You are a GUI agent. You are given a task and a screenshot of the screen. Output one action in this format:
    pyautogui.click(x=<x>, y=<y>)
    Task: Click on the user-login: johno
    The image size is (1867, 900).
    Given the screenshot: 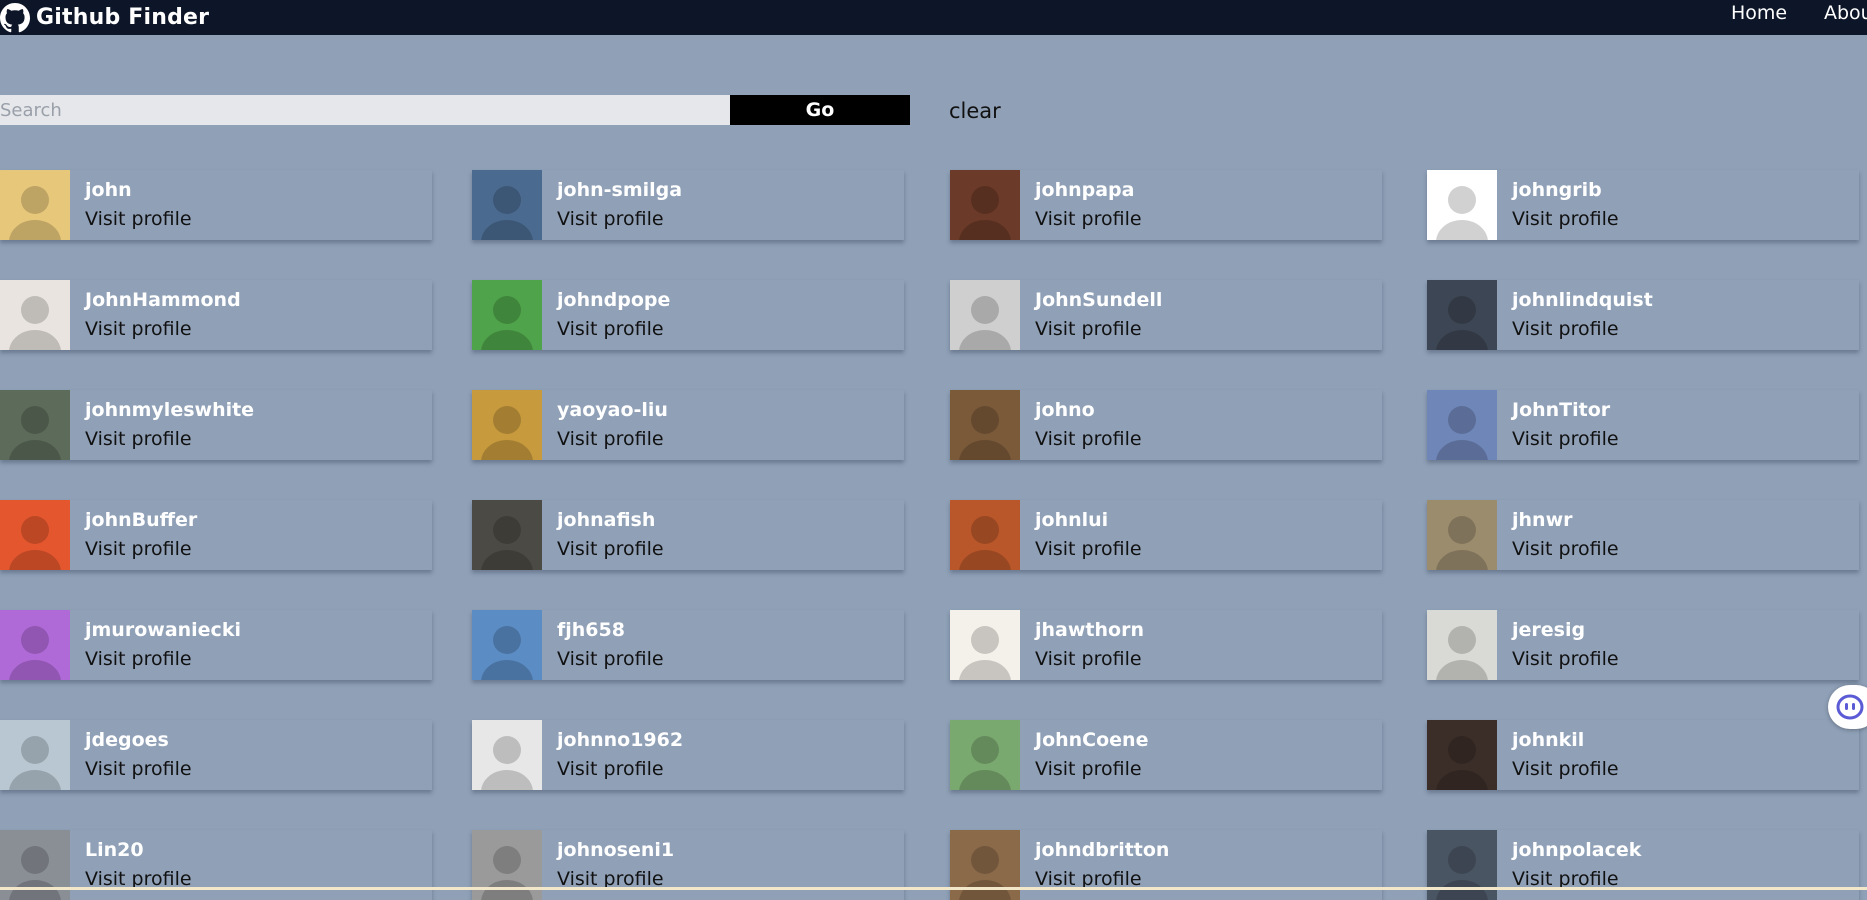 What is the action you would take?
    pyautogui.click(x=1065, y=410)
    